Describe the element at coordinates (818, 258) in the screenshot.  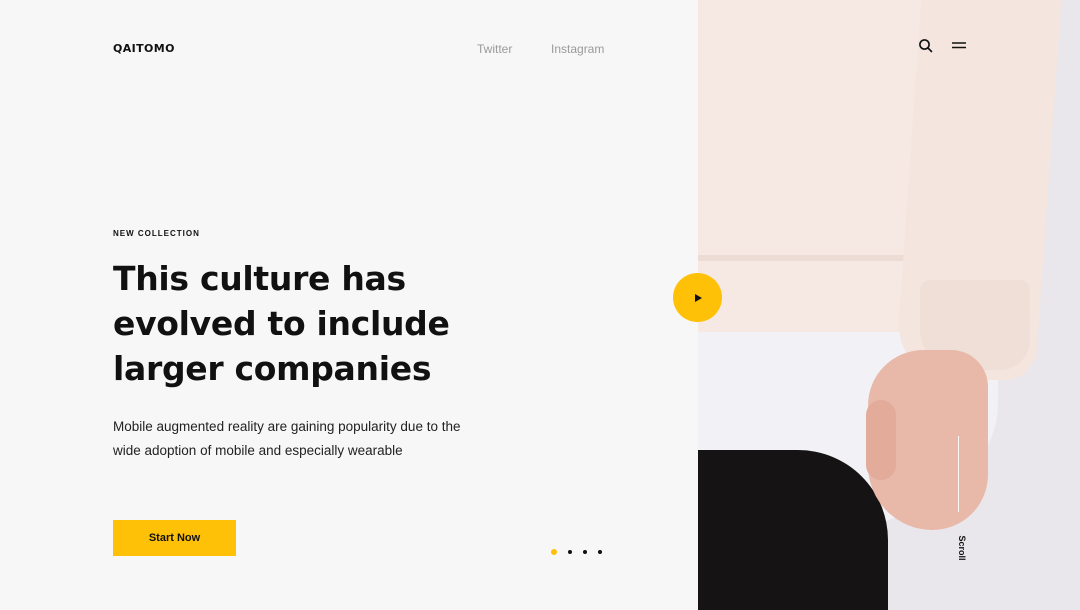
I see `photo-sweater-band` at that location.